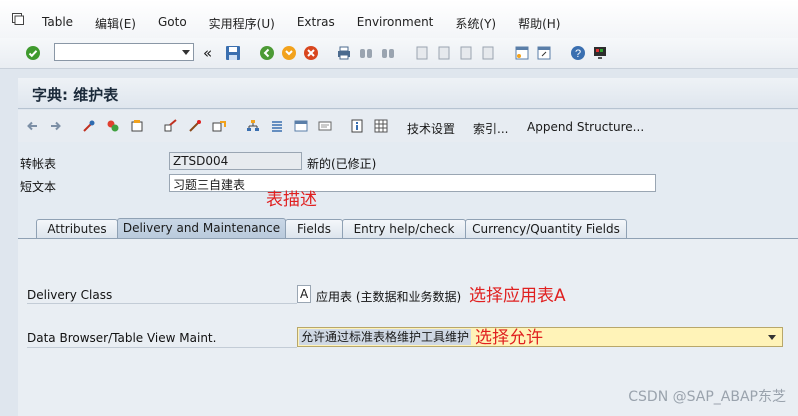  Describe the element at coordinates (253, 126) in the screenshot. I see `hierarchy-icon` at that location.